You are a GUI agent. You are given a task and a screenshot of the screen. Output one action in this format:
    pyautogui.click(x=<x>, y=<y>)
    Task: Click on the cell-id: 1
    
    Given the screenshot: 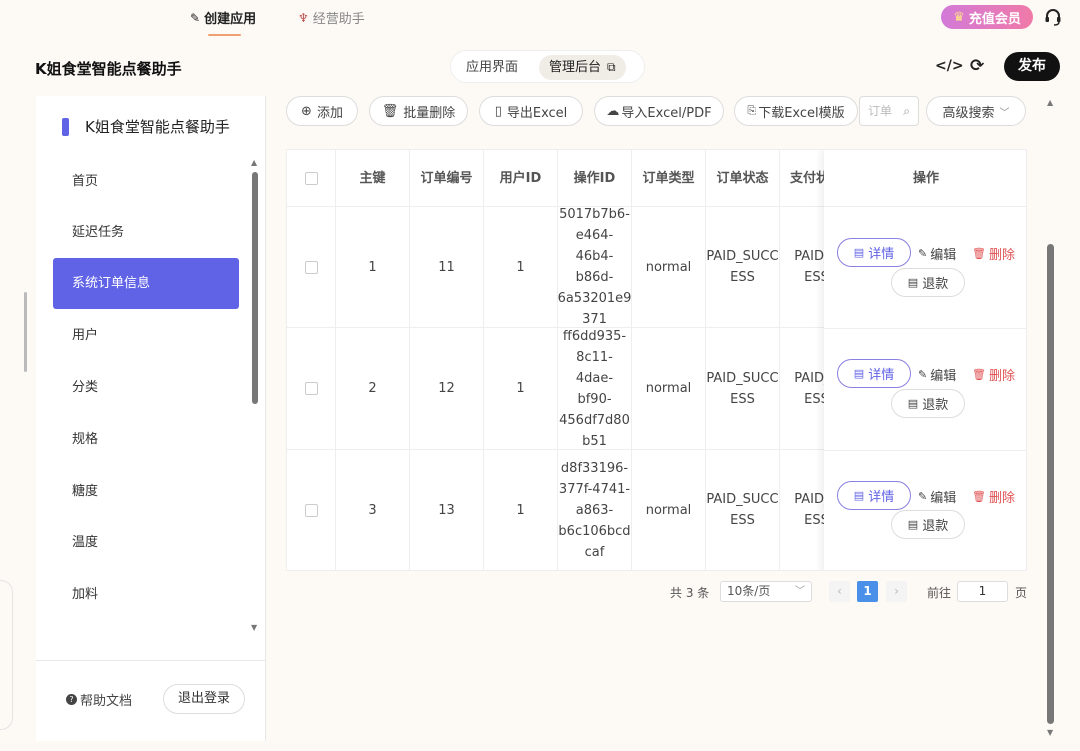 What is the action you would take?
    pyautogui.click(x=373, y=267)
    